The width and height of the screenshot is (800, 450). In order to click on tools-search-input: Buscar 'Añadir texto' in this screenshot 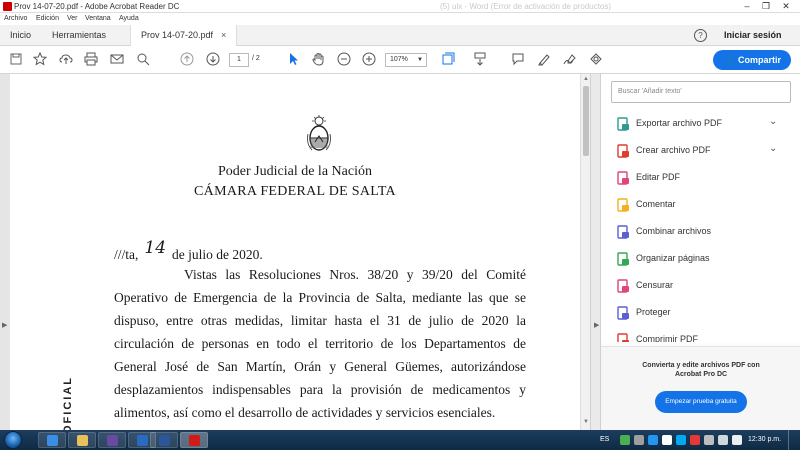, I will do `click(701, 92)`.